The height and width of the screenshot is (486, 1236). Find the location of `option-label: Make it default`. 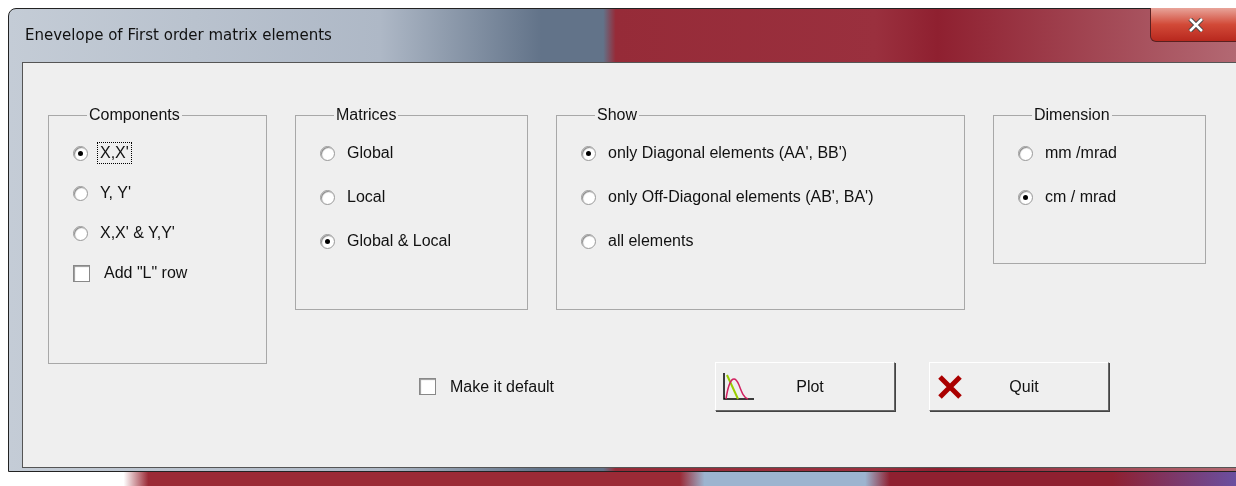

option-label: Make it default is located at coordinates (502, 386).